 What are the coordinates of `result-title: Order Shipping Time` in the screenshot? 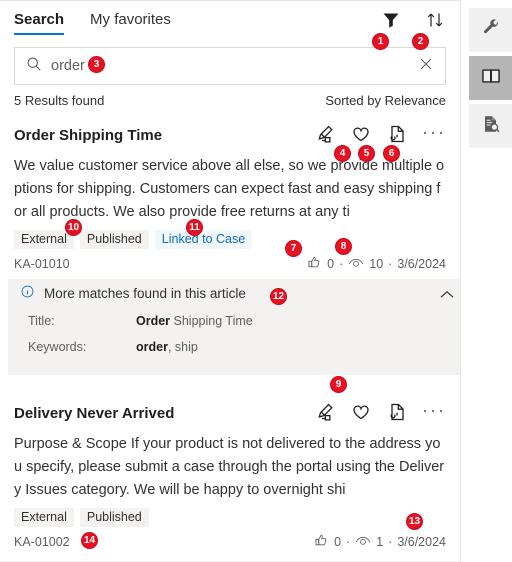 It's located at (88, 135).